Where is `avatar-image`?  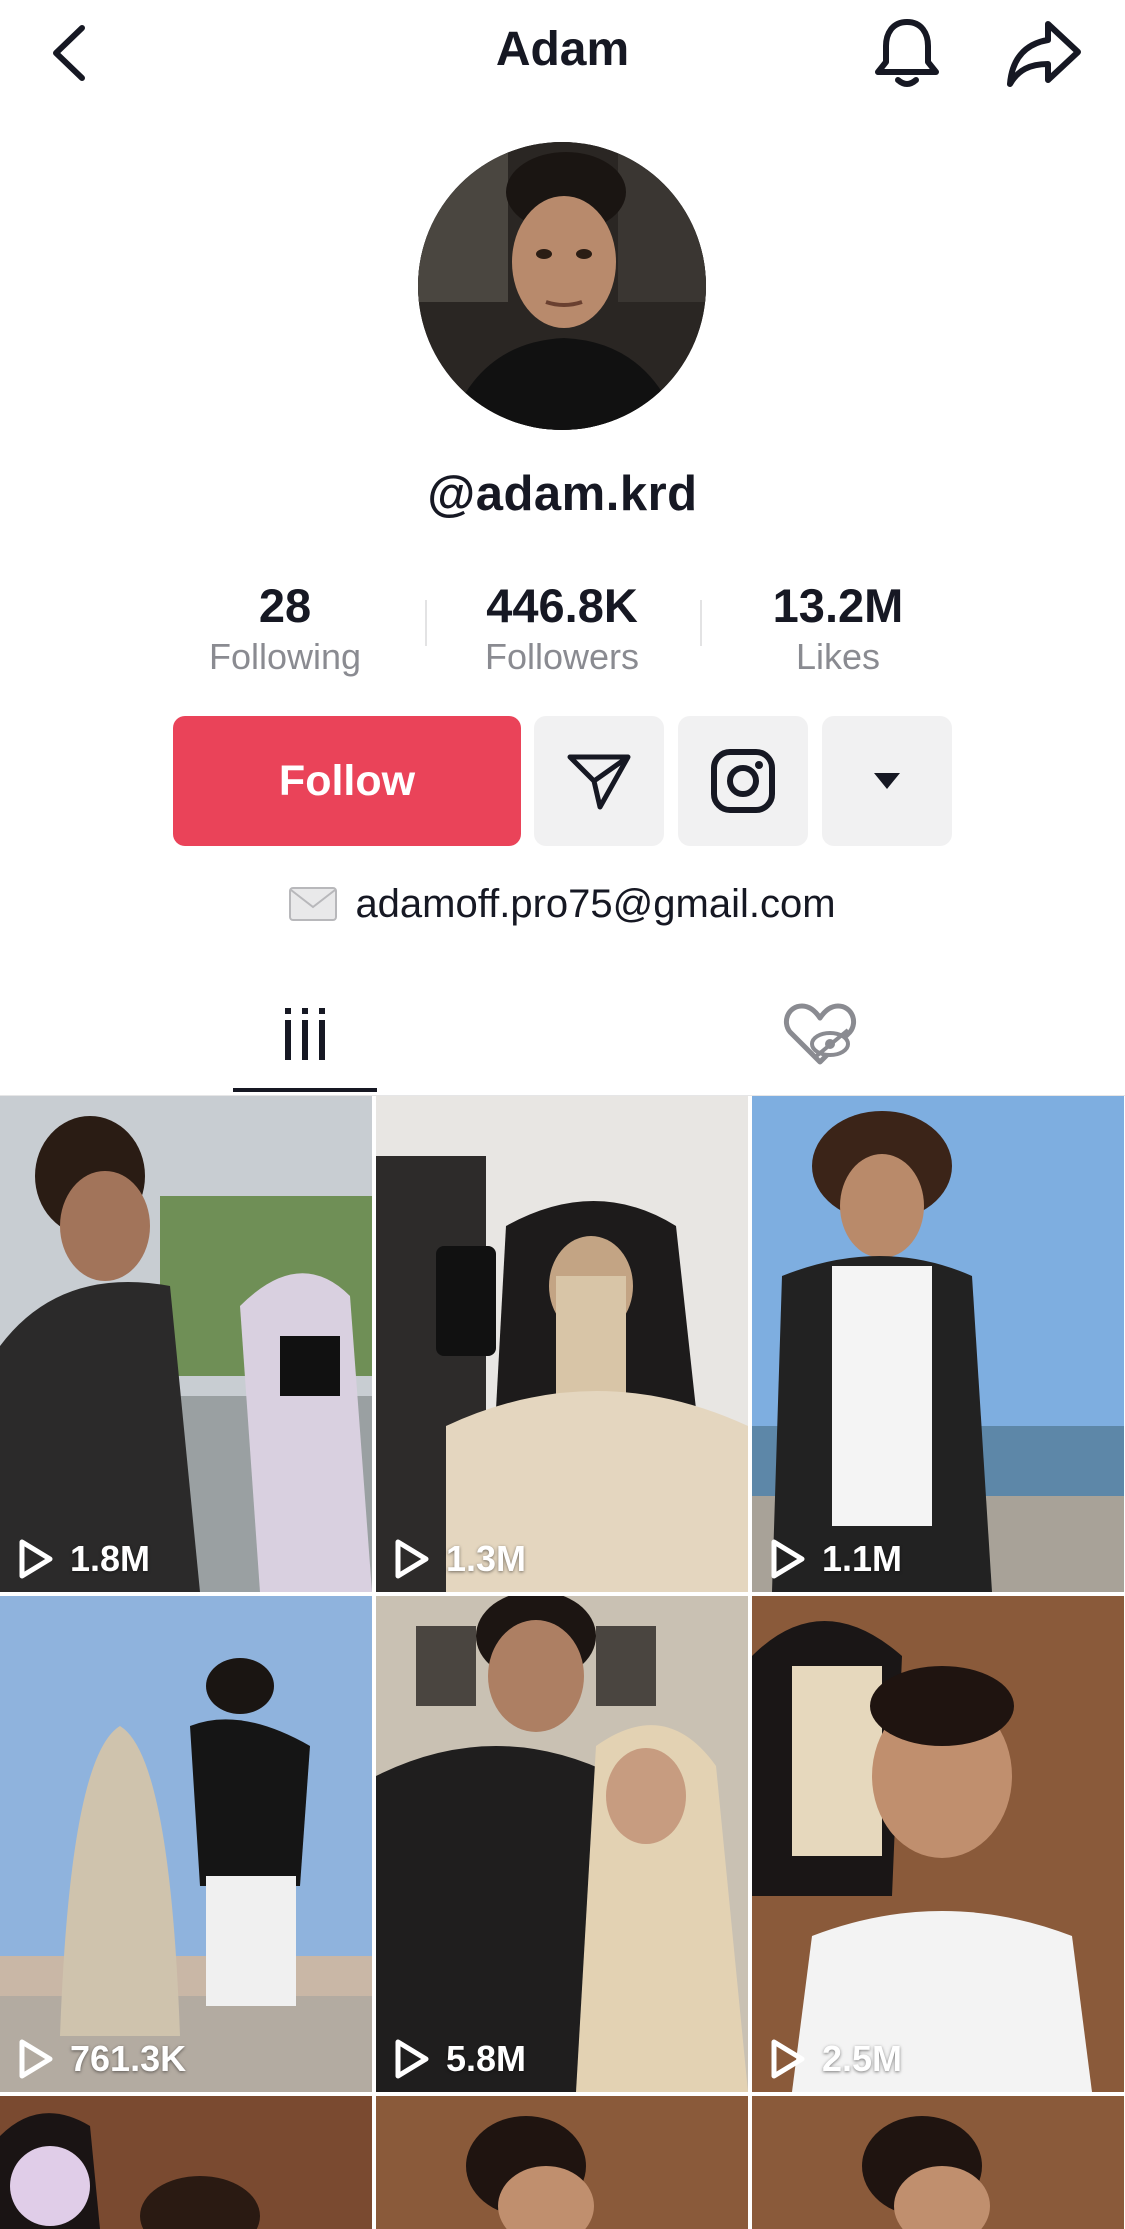 avatar-image is located at coordinates (562, 286).